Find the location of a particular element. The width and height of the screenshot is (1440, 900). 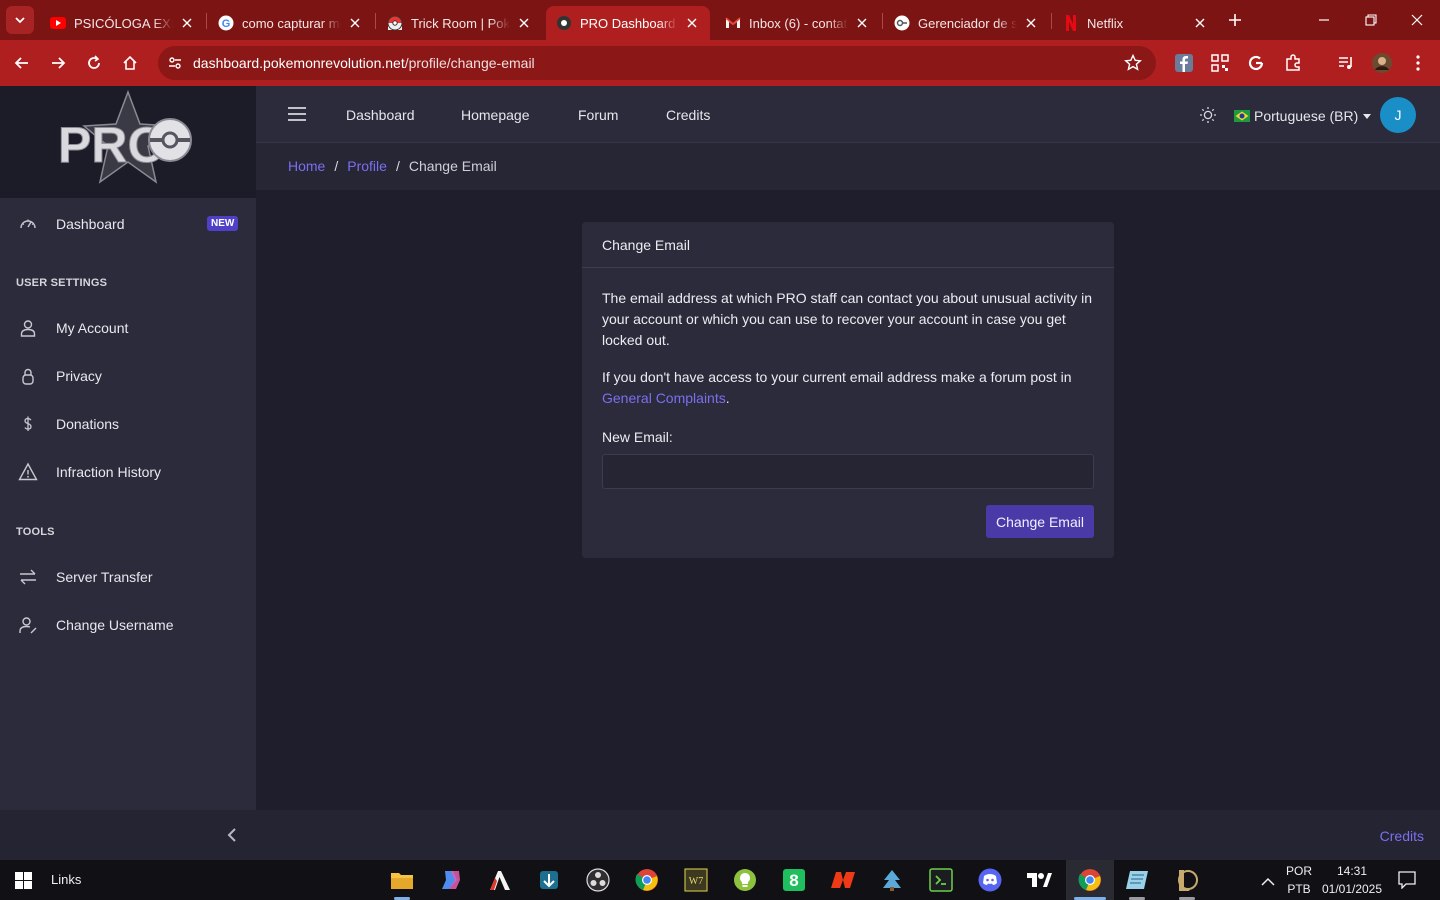

language-selector: Portuguese (BR) is located at coordinates (1303, 116).